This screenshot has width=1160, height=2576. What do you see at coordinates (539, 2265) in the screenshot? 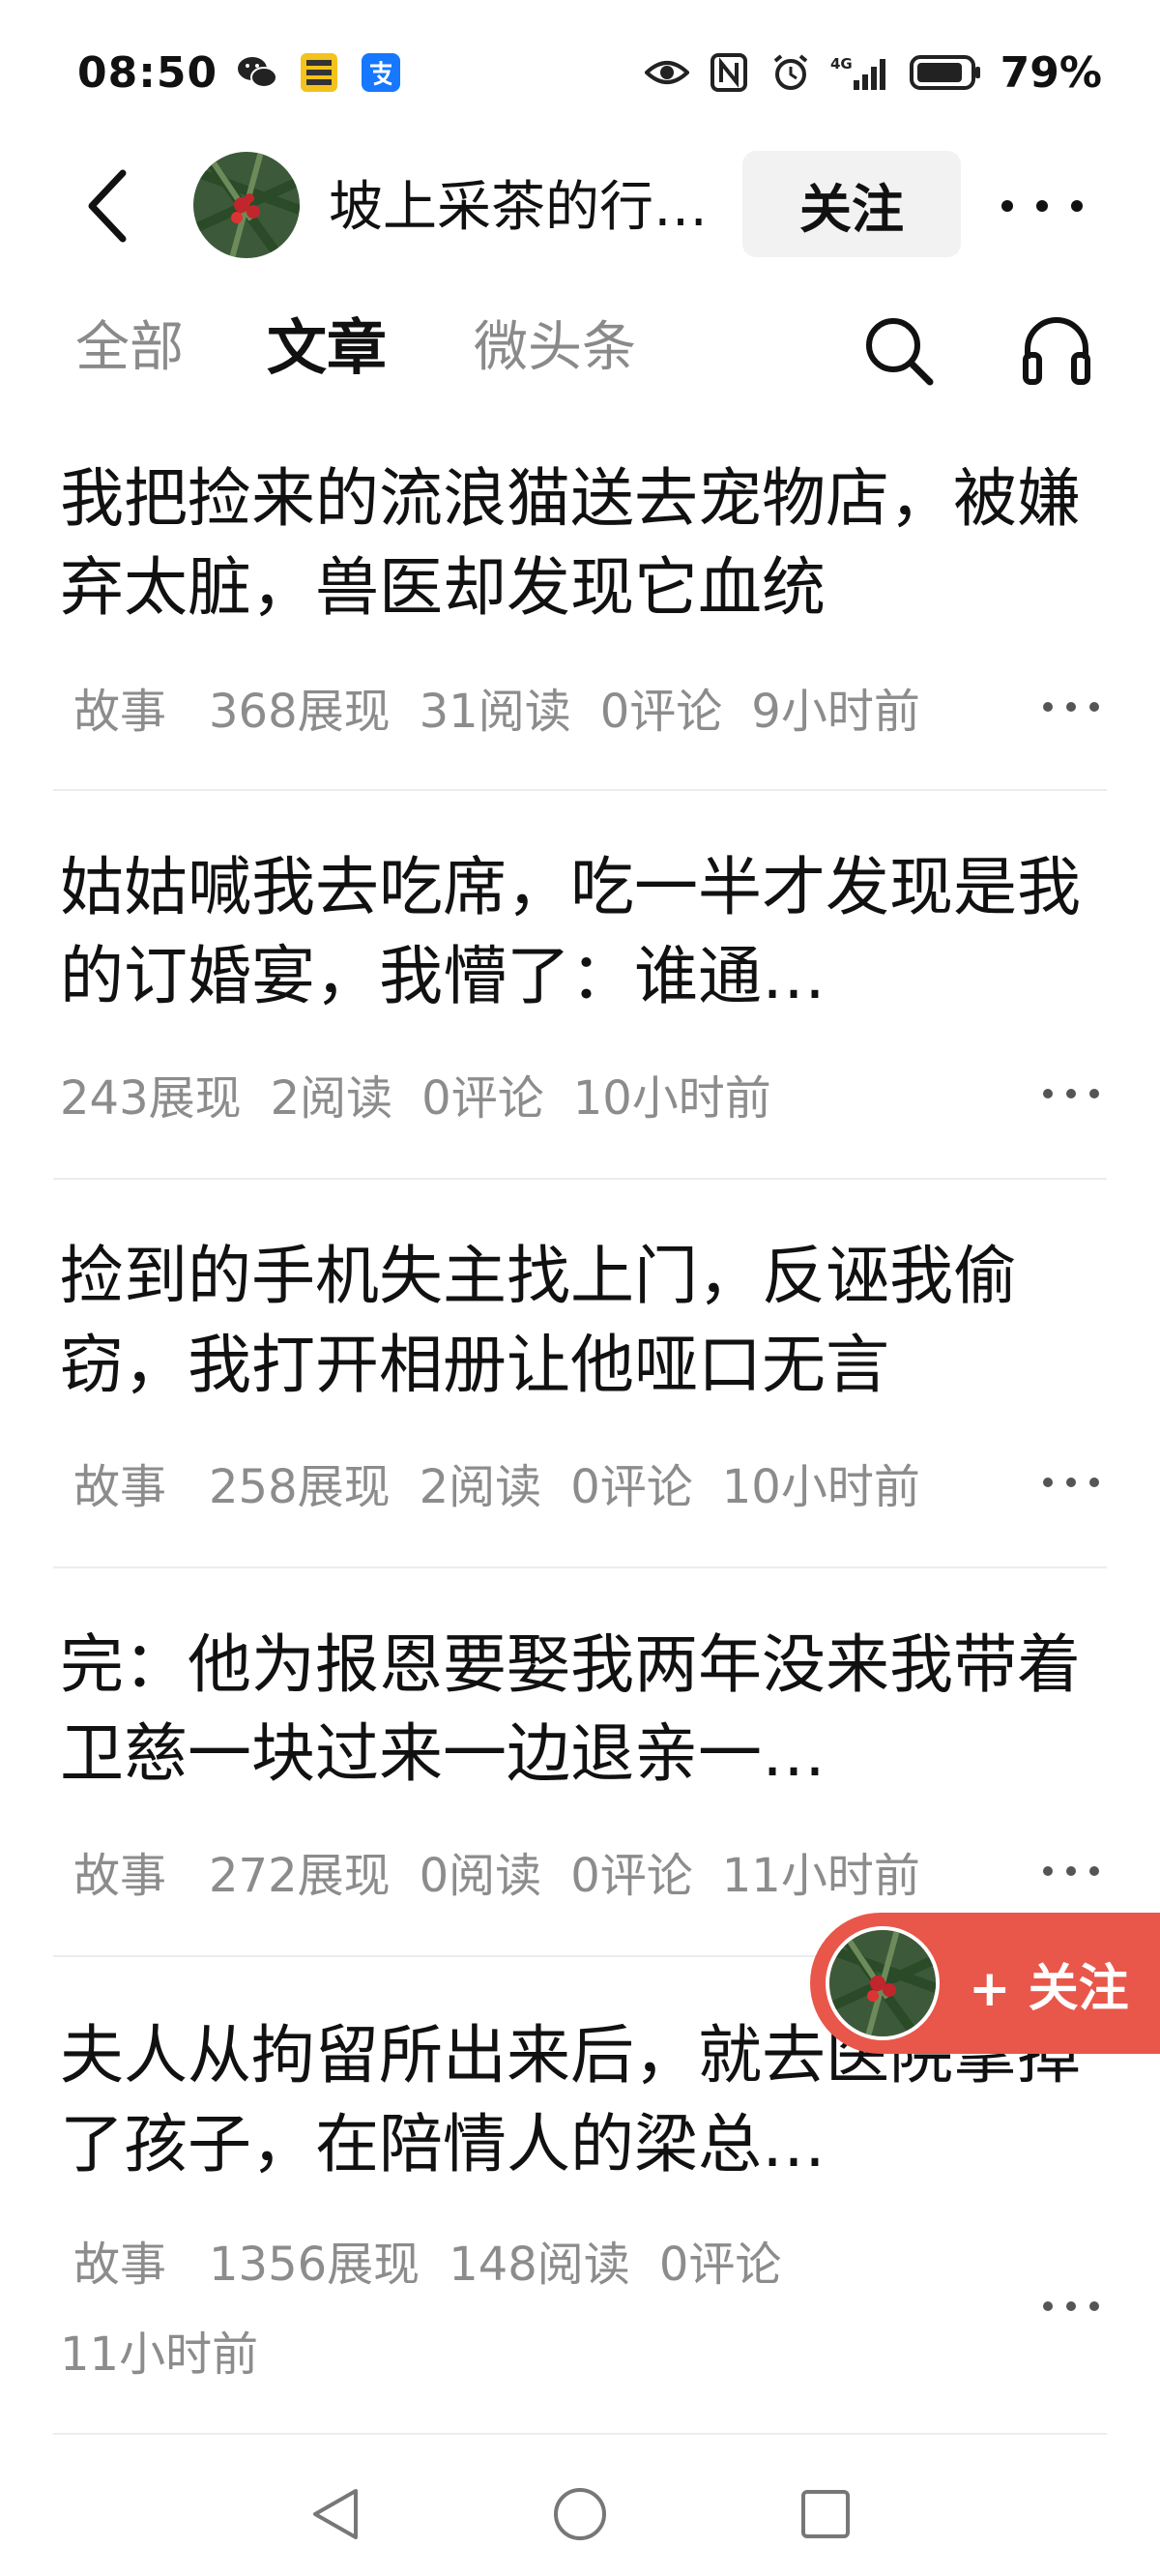
I see `reads-count: 148阅读` at bounding box center [539, 2265].